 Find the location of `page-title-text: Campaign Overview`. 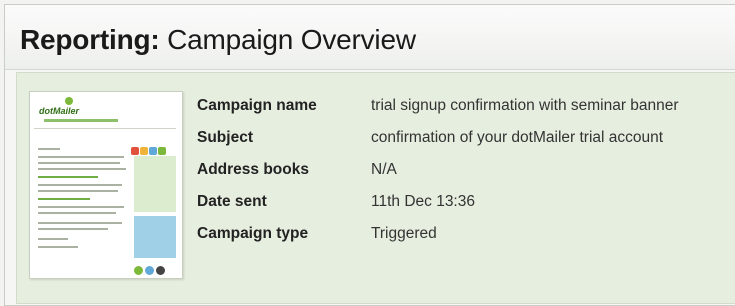

page-title-text: Campaign Overview is located at coordinates (291, 39).